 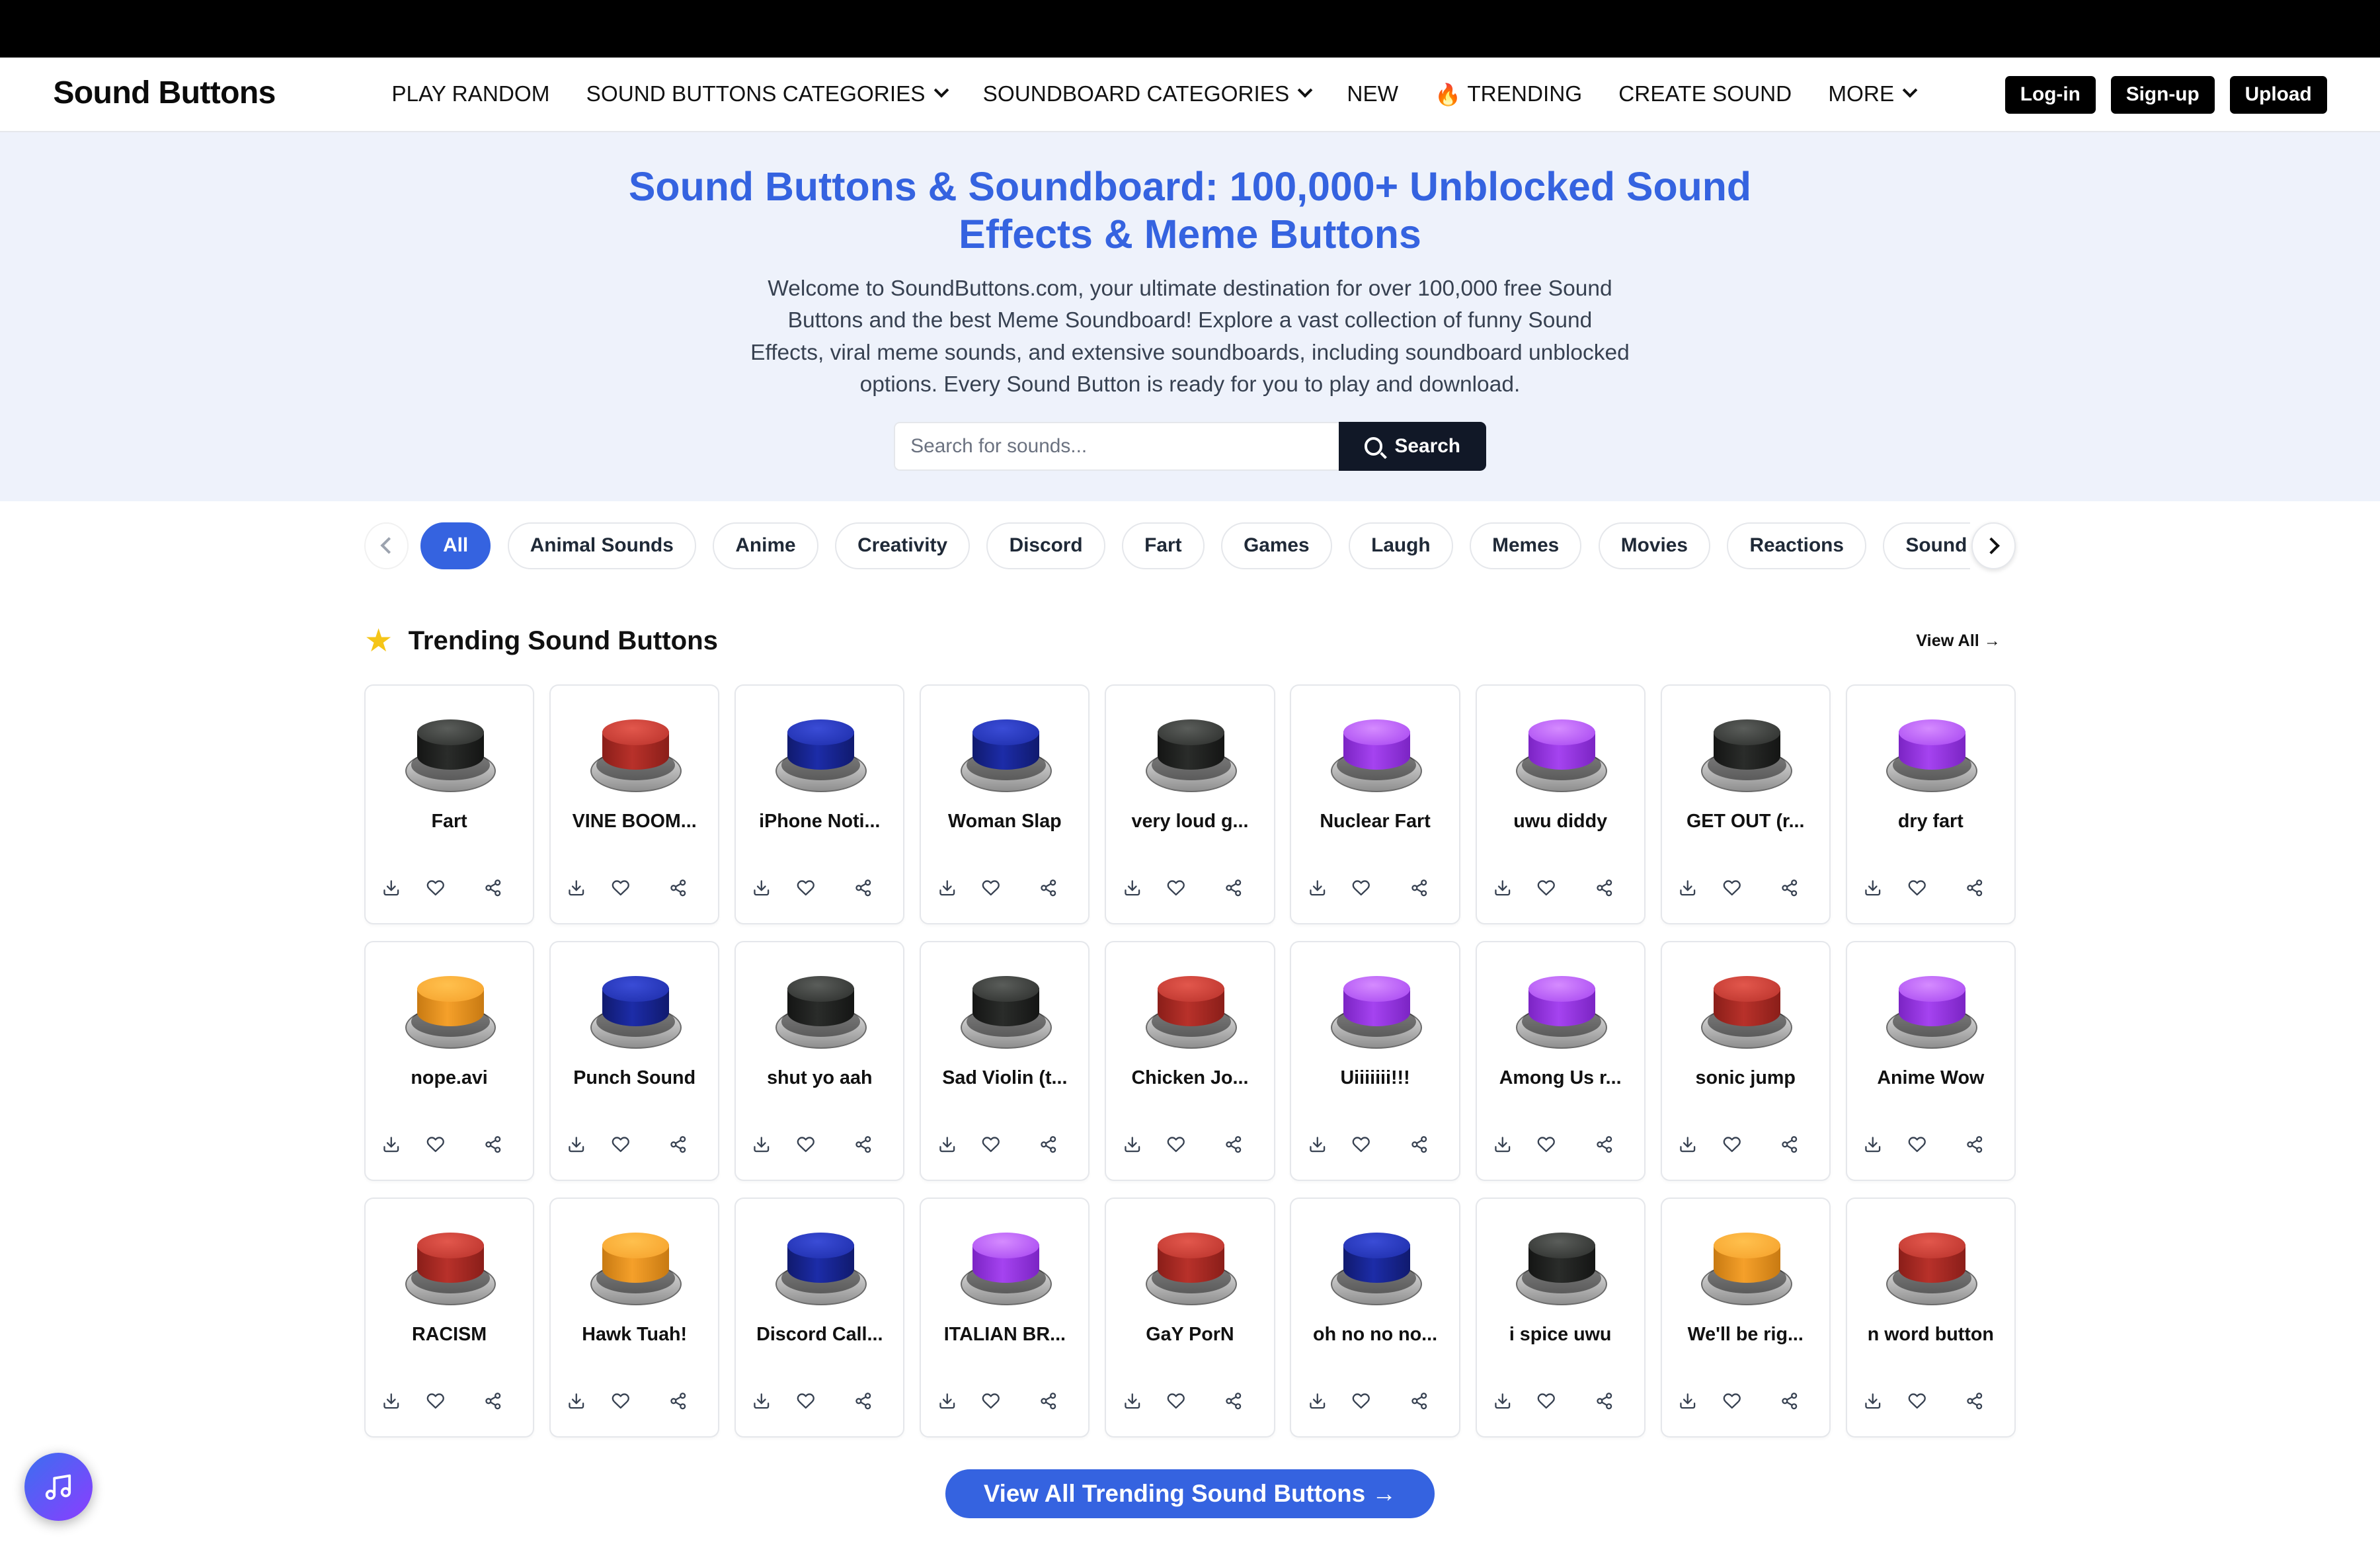 What do you see at coordinates (767, 94) in the screenshot?
I see `nav-item-sound-buttons-categories: SOUND BUTTONS CATEGORIES` at bounding box center [767, 94].